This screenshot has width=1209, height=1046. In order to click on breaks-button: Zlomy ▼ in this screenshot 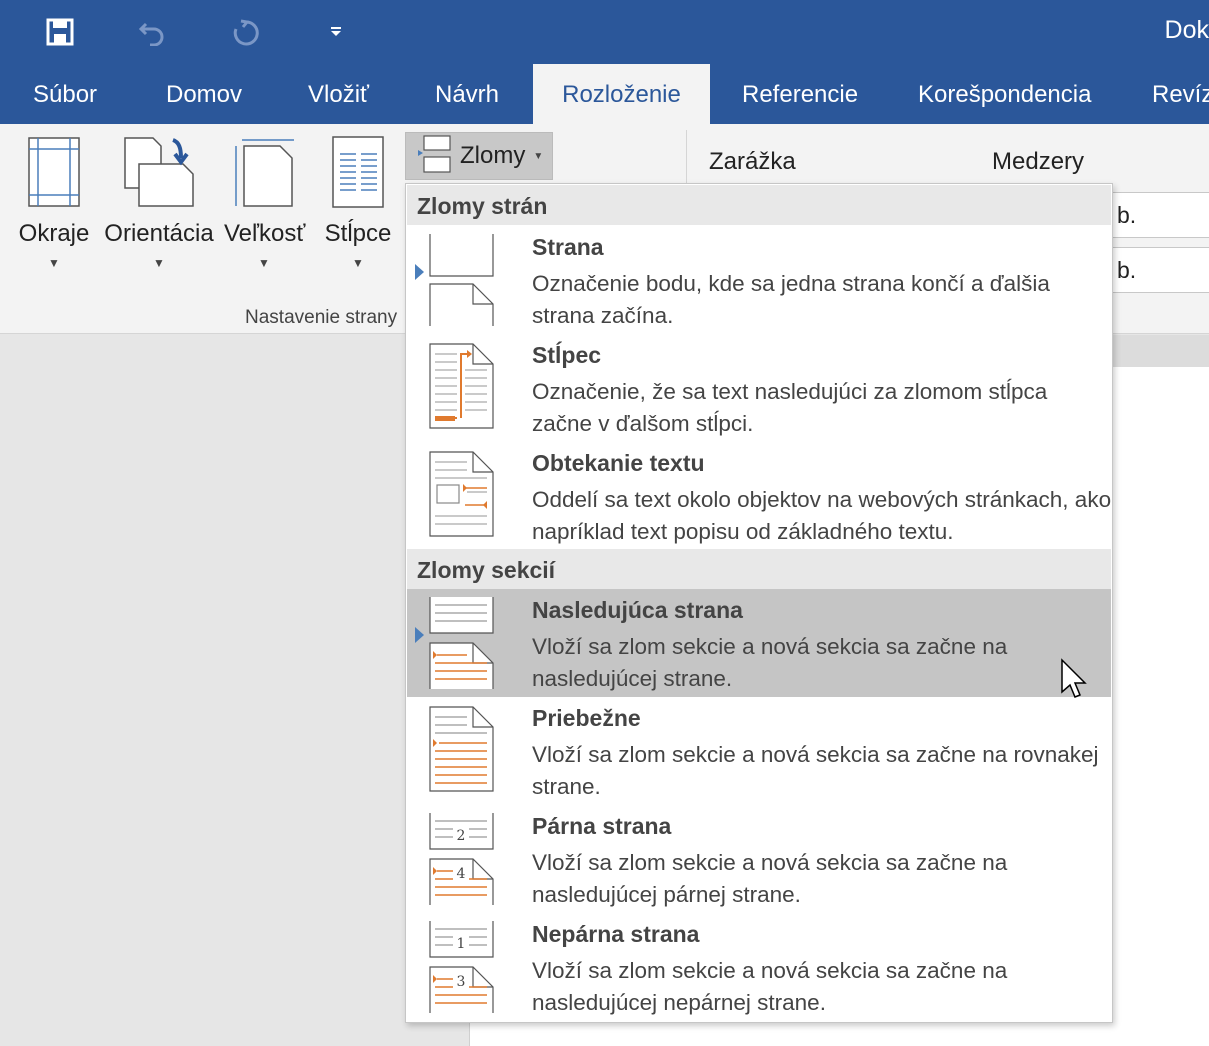, I will do `click(479, 156)`.